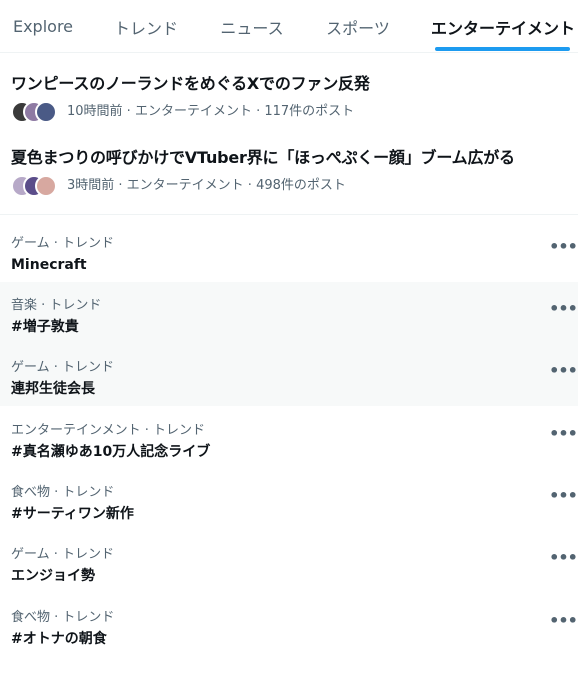  What do you see at coordinates (289, 438) in the screenshot?
I see `trend-item: エンターテインメント · トレンド #真名瀬ゆあ10万人記念ライブ •••` at bounding box center [289, 438].